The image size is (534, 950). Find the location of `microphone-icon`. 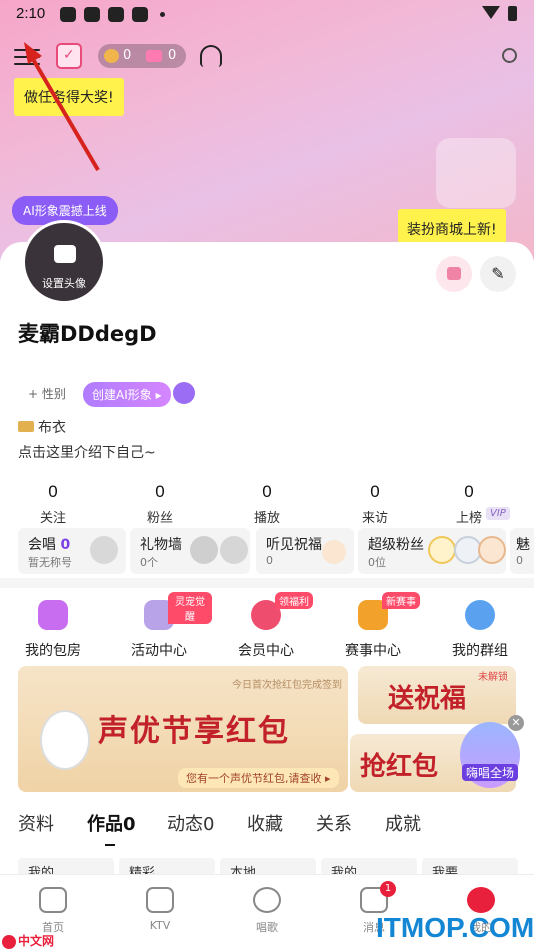

microphone-icon is located at coordinates (267, 900).